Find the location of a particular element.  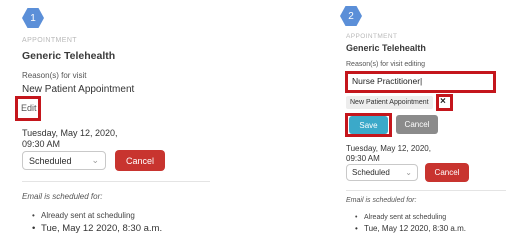

reason-input: Nurse Practitioner| is located at coordinates (387, 81).